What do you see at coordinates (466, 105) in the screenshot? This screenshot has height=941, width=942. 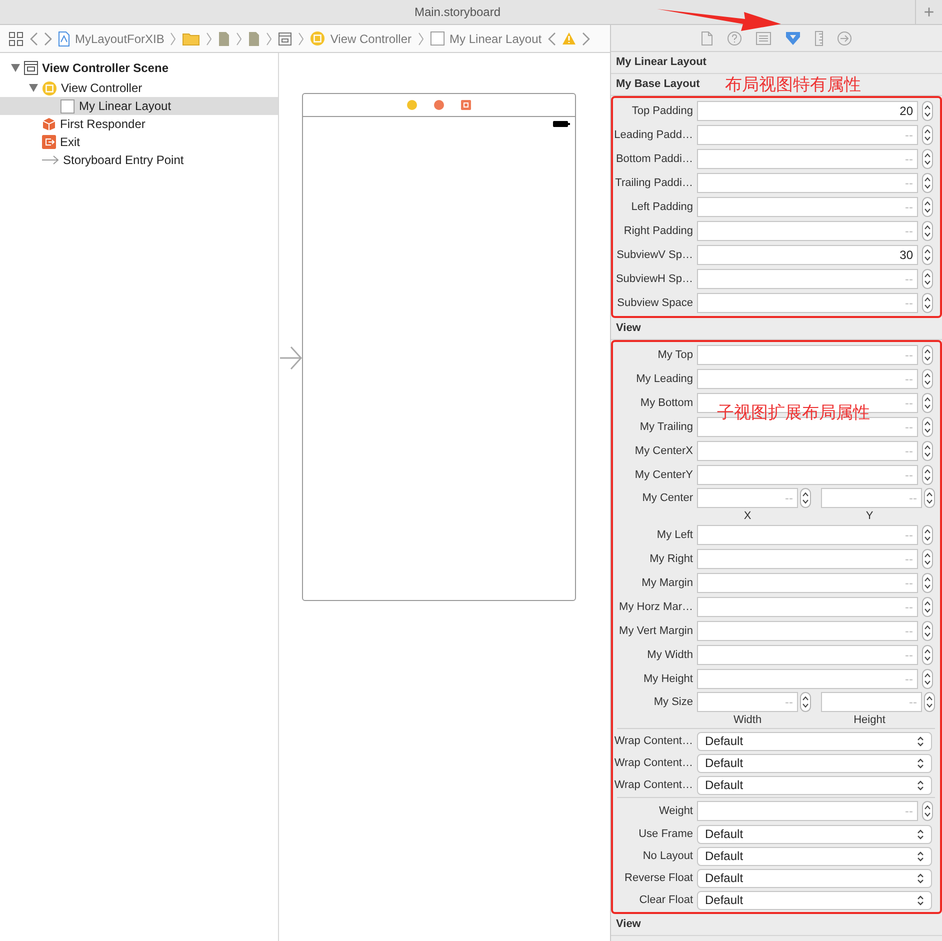 I see `exit-icon` at bounding box center [466, 105].